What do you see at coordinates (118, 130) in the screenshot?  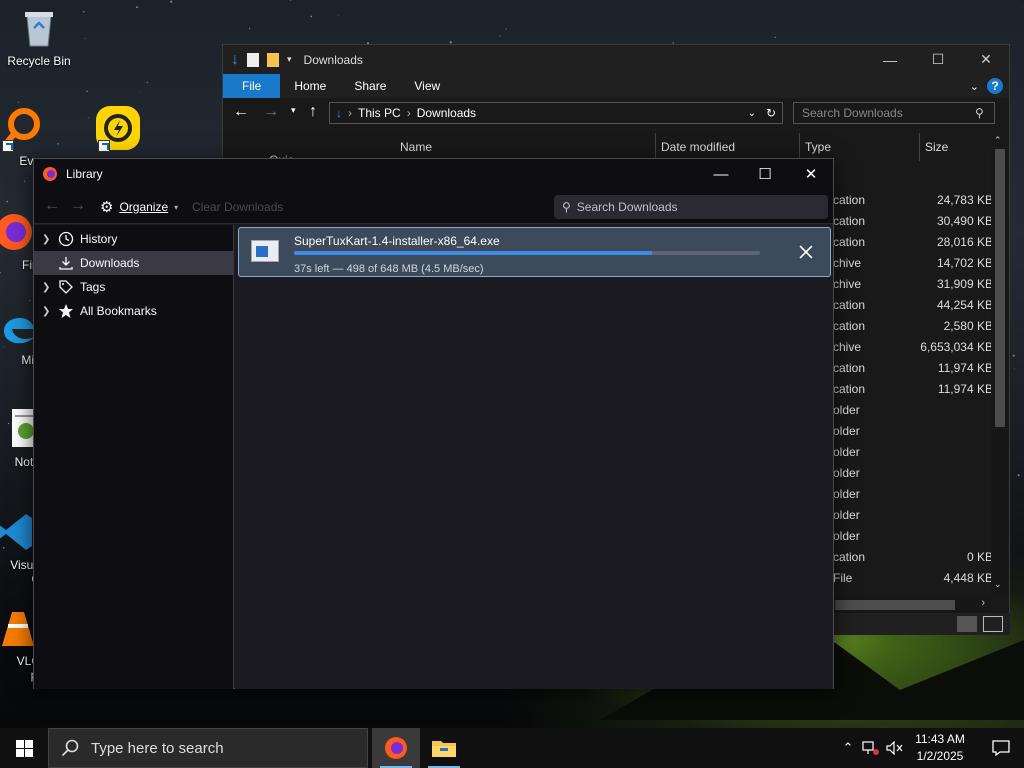 I see `desktop-icon-yellow-app` at bounding box center [118, 130].